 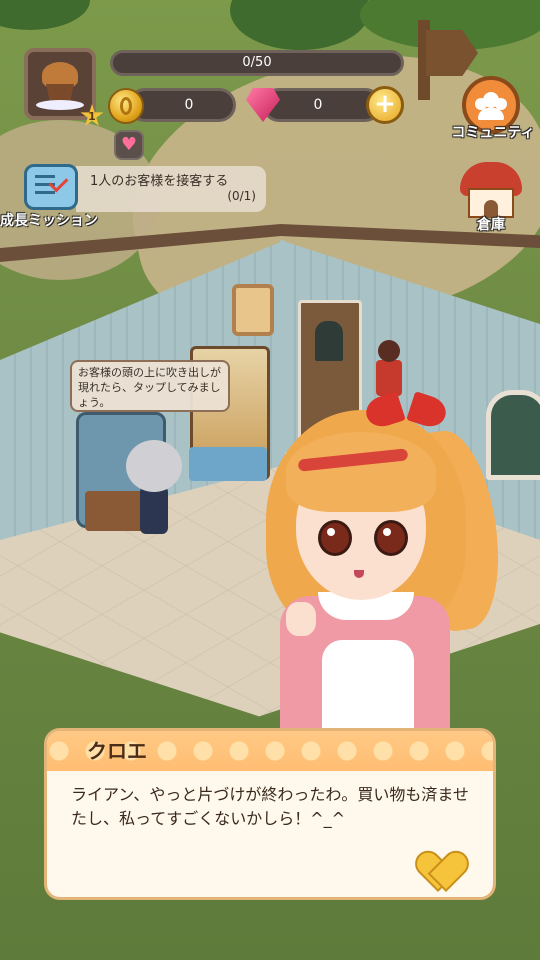 What do you see at coordinates (491, 225) in the screenshot?
I see `warehouse-label: 倉庫` at bounding box center [491, 225].